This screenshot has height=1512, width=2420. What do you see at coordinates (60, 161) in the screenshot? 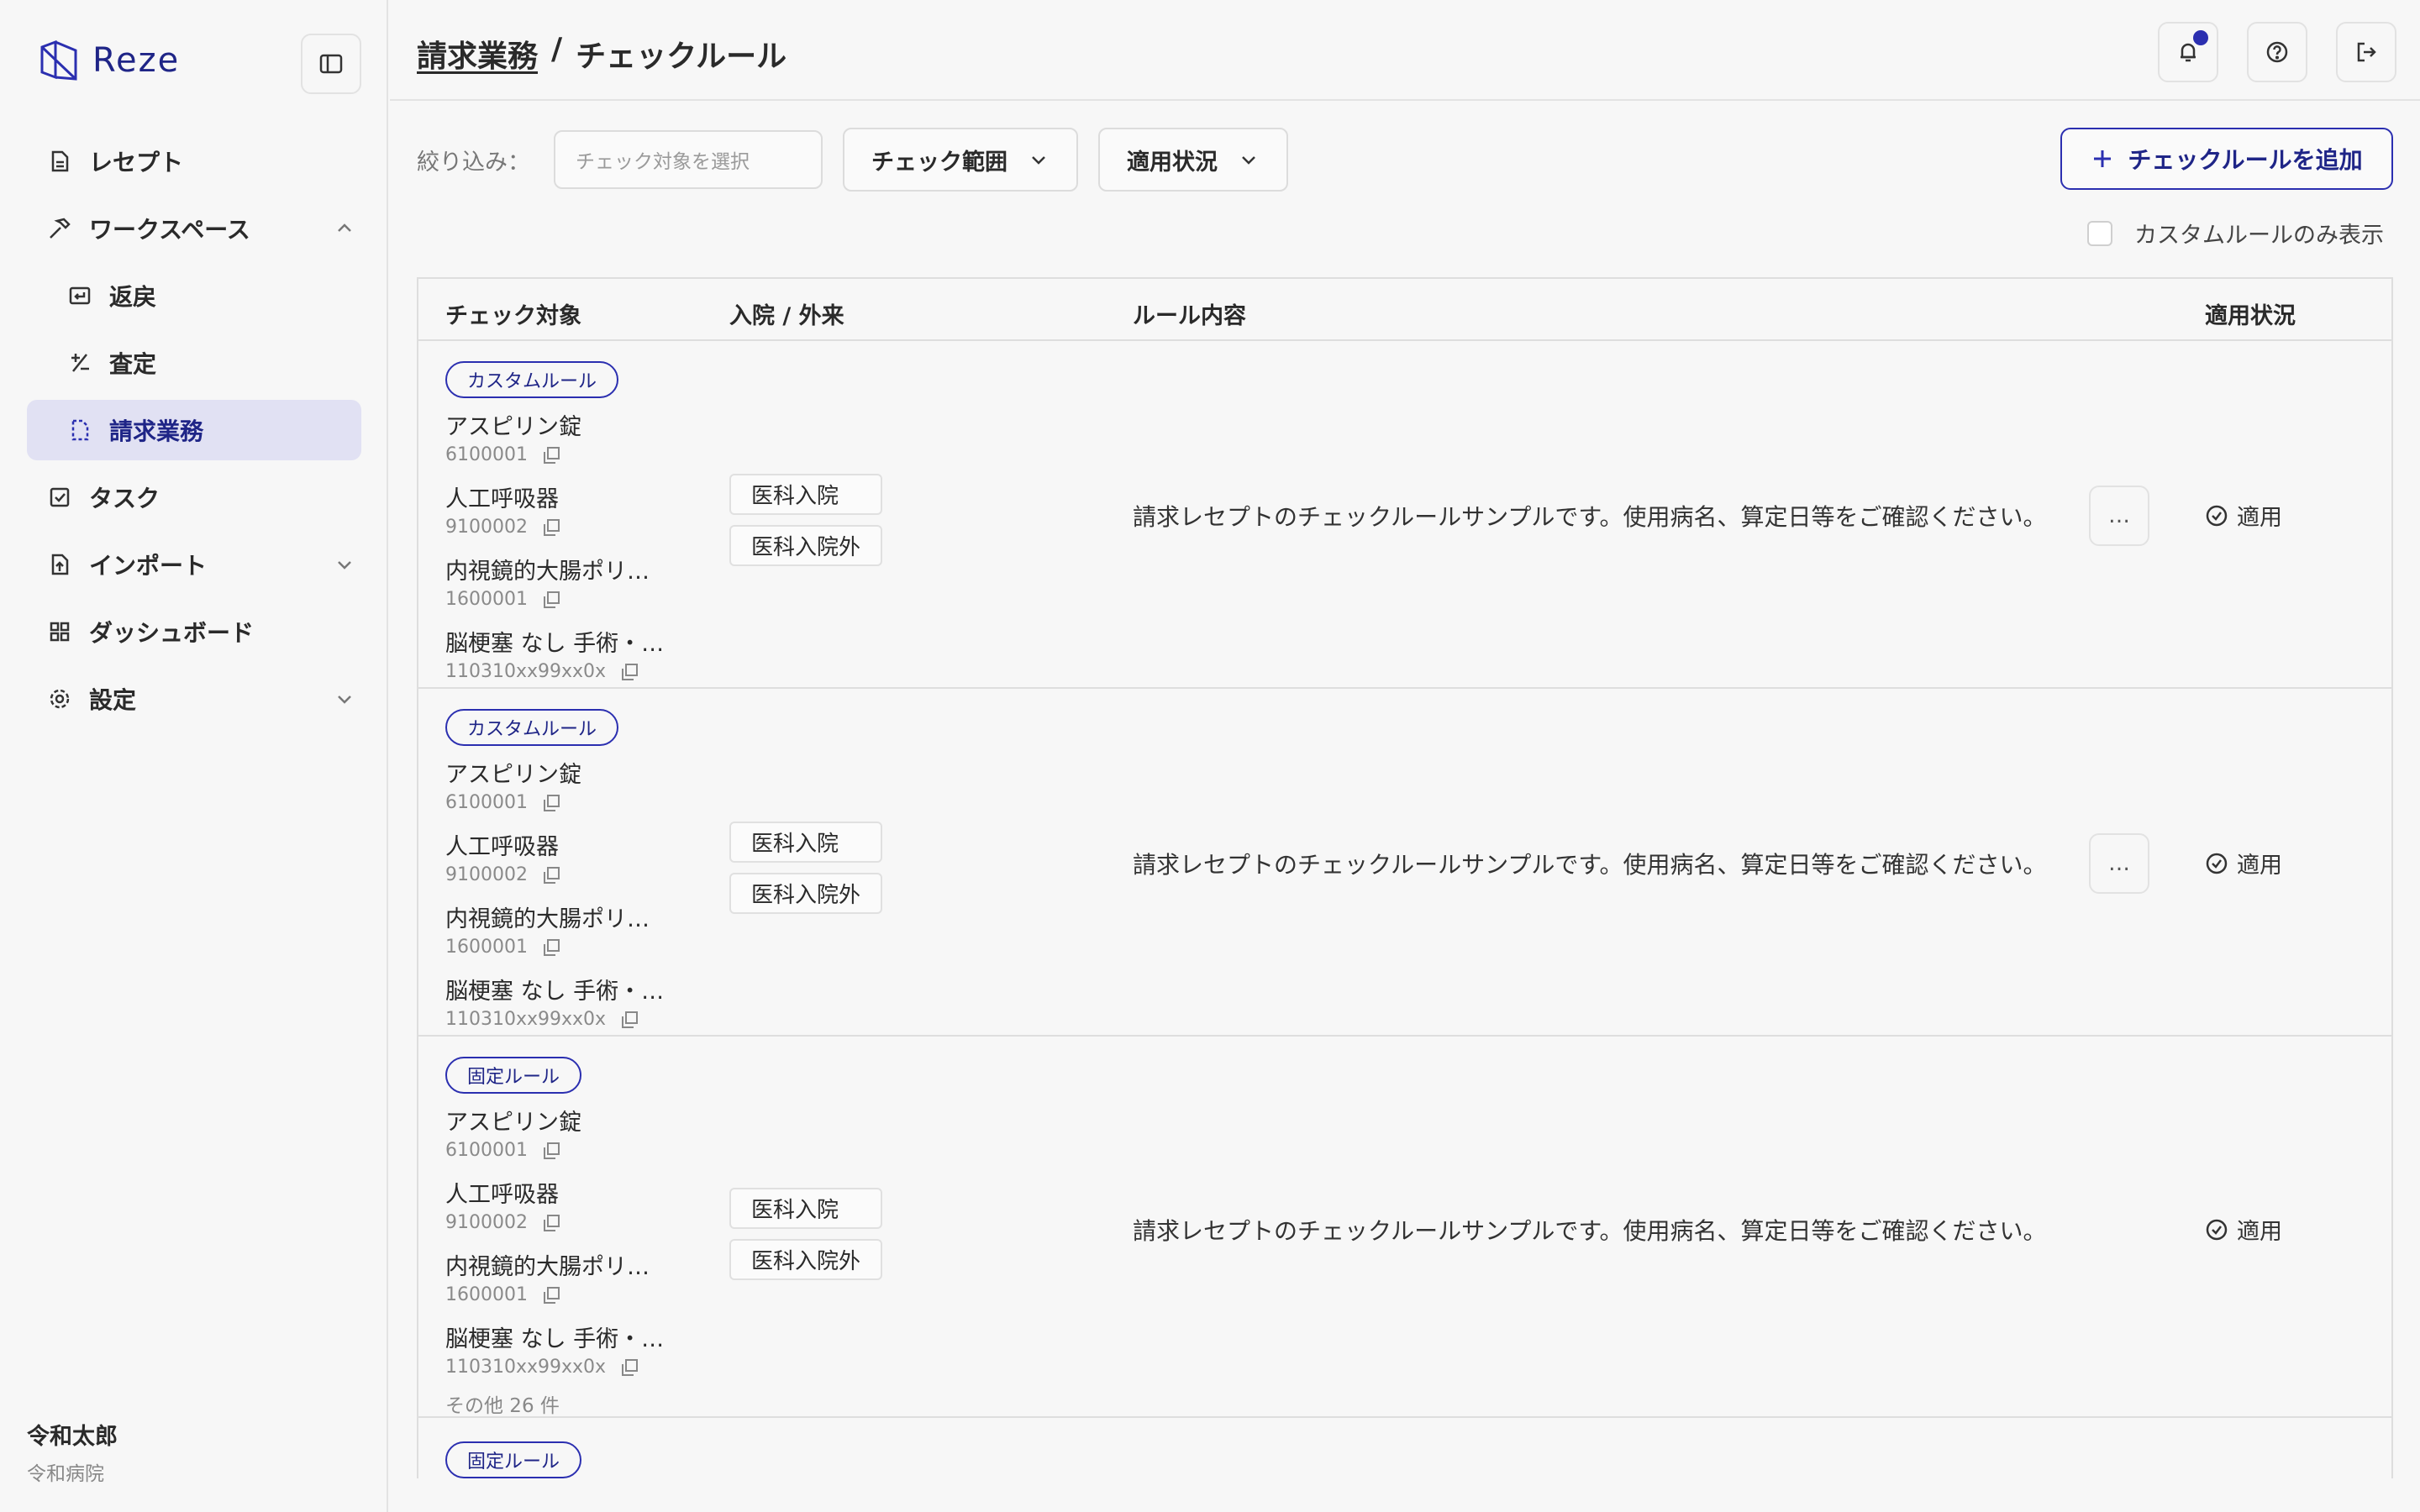
I see `document-icon` at bounding box center [60, 161].